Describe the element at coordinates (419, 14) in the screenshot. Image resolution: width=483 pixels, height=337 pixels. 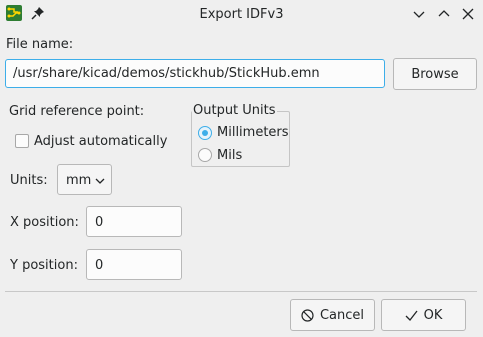
I see `minimize-icon` at that location.